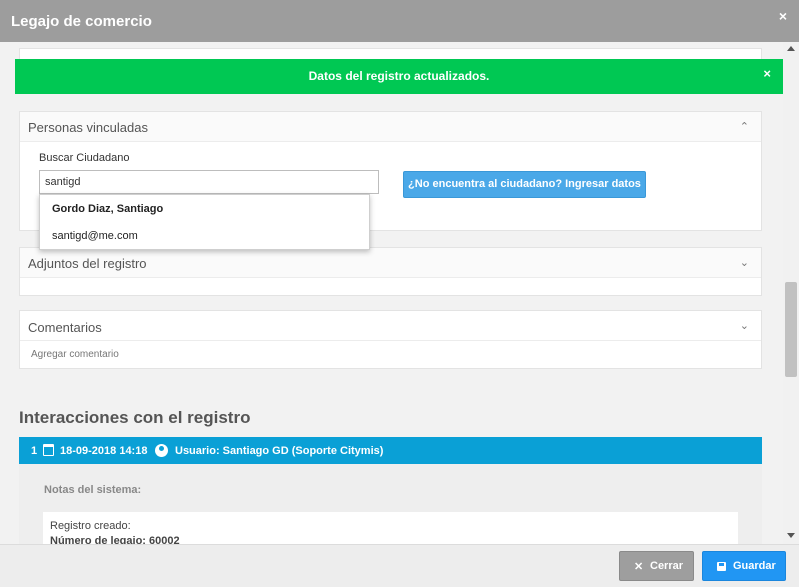 The width and height of the screenshot is (799, 587). I want to click on save-button-label: Guardar, so click(754, 566).